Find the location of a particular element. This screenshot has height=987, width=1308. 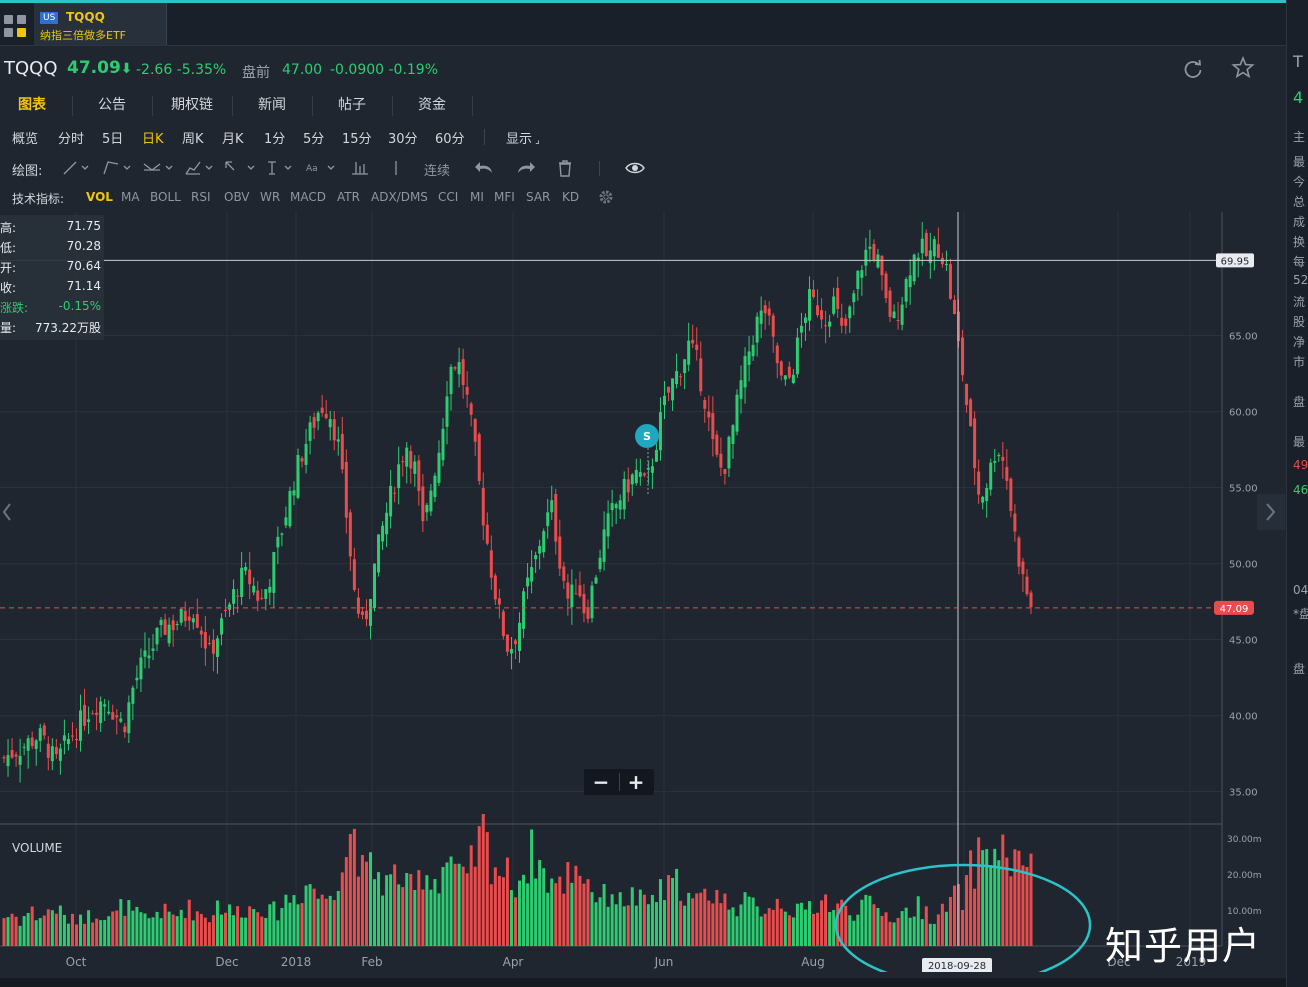

period-15min: 15分 is located at coordinates (357, 137).